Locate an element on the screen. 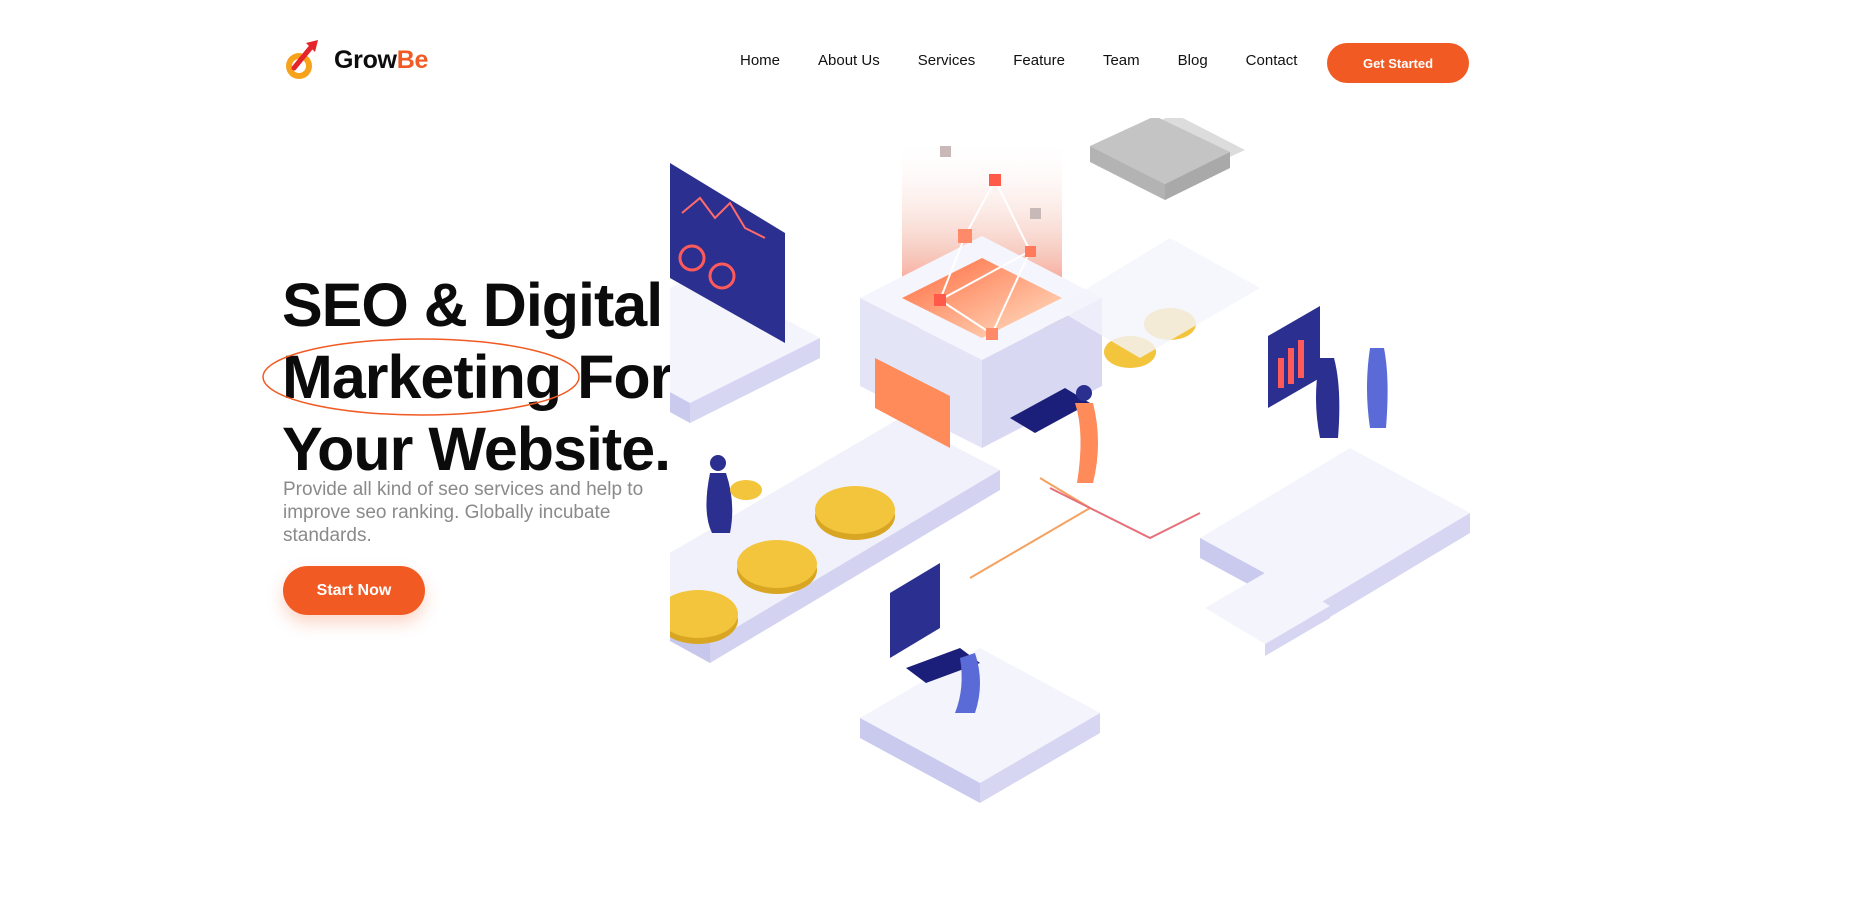 The width and height of the screenshot is (1861, 921). brand-name-part1: Grow is located at coordinates (365, 59).